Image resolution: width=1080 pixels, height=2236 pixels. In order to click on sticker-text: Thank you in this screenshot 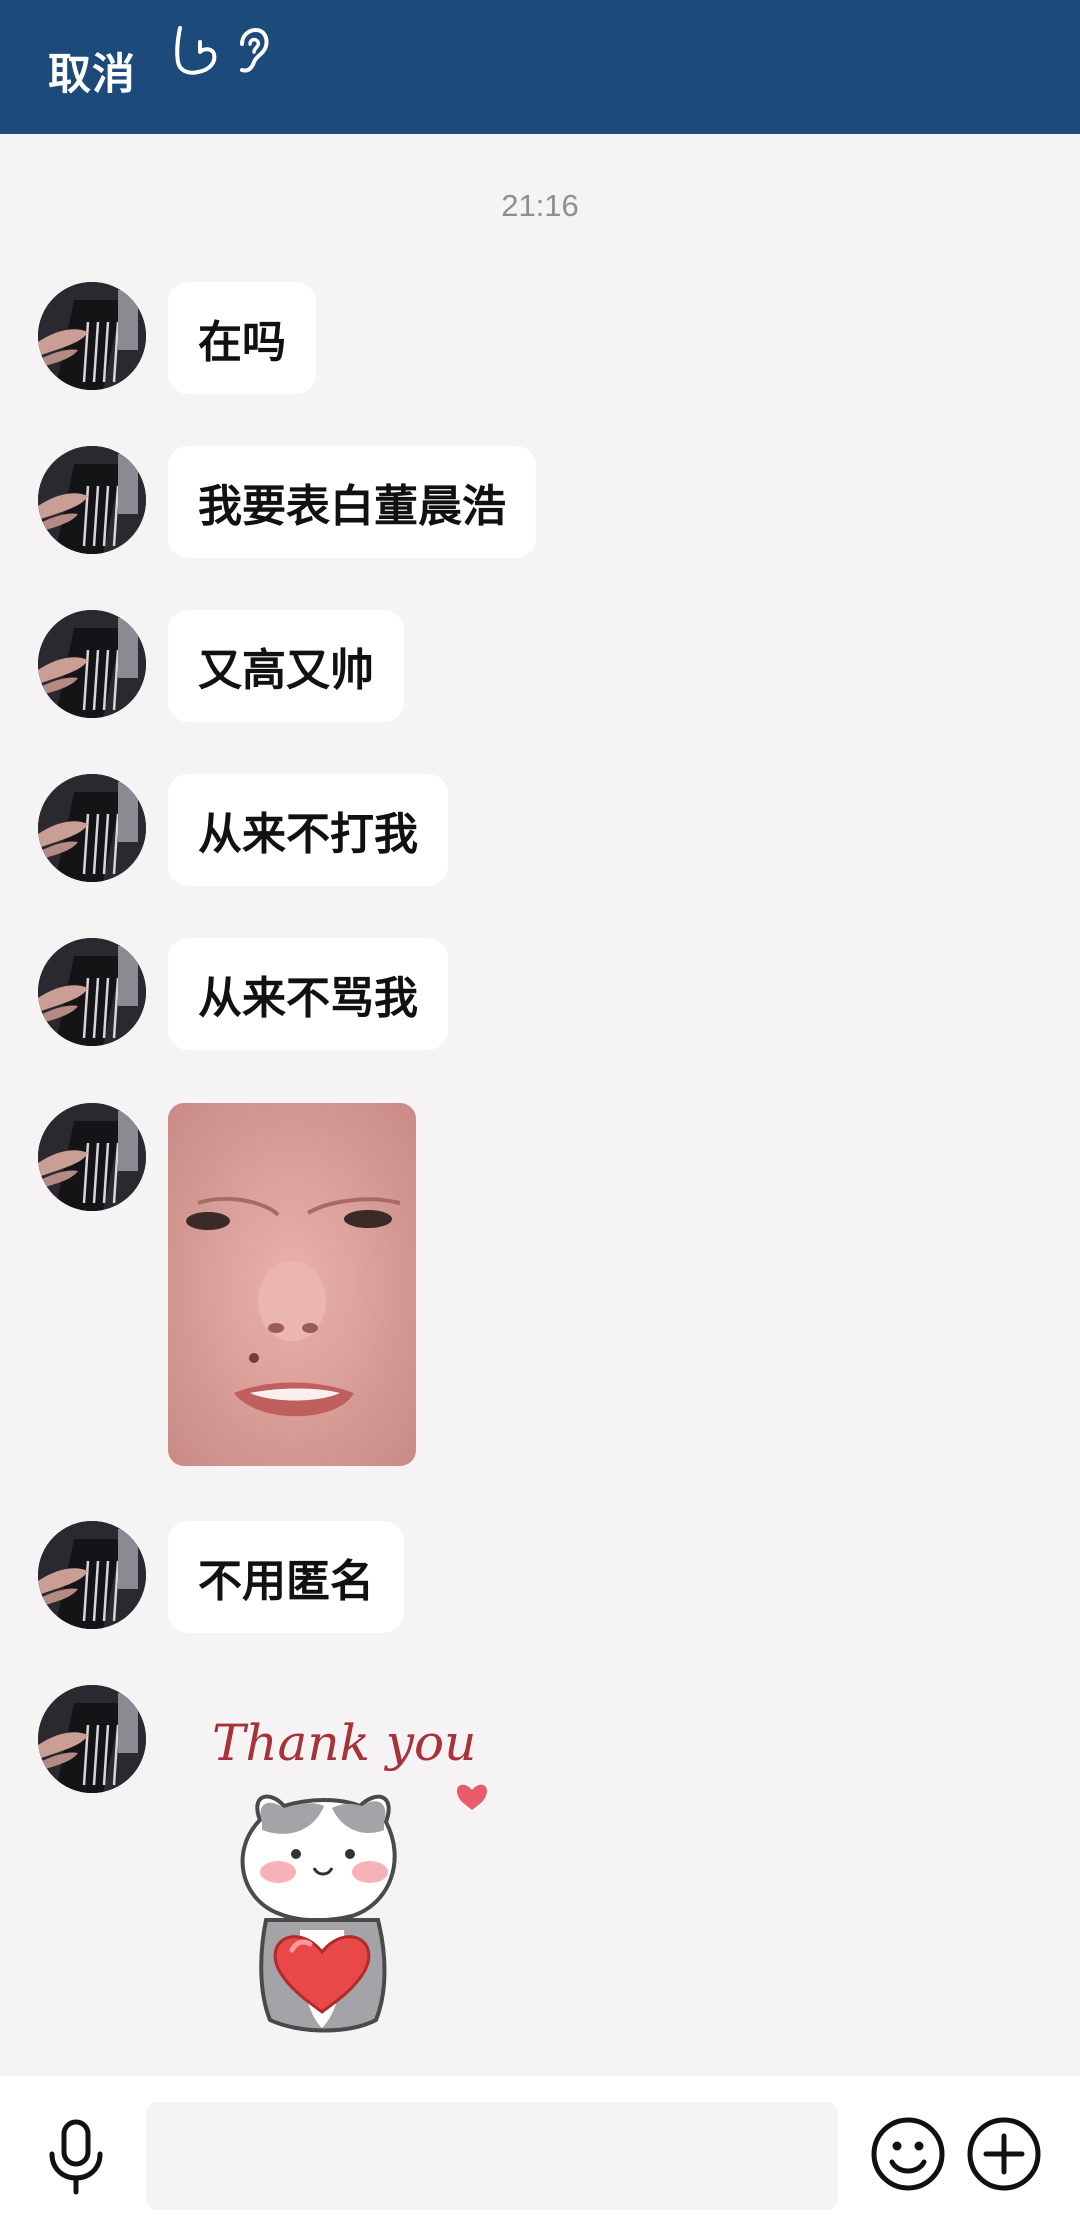, I will do `click(344, 1743)`.